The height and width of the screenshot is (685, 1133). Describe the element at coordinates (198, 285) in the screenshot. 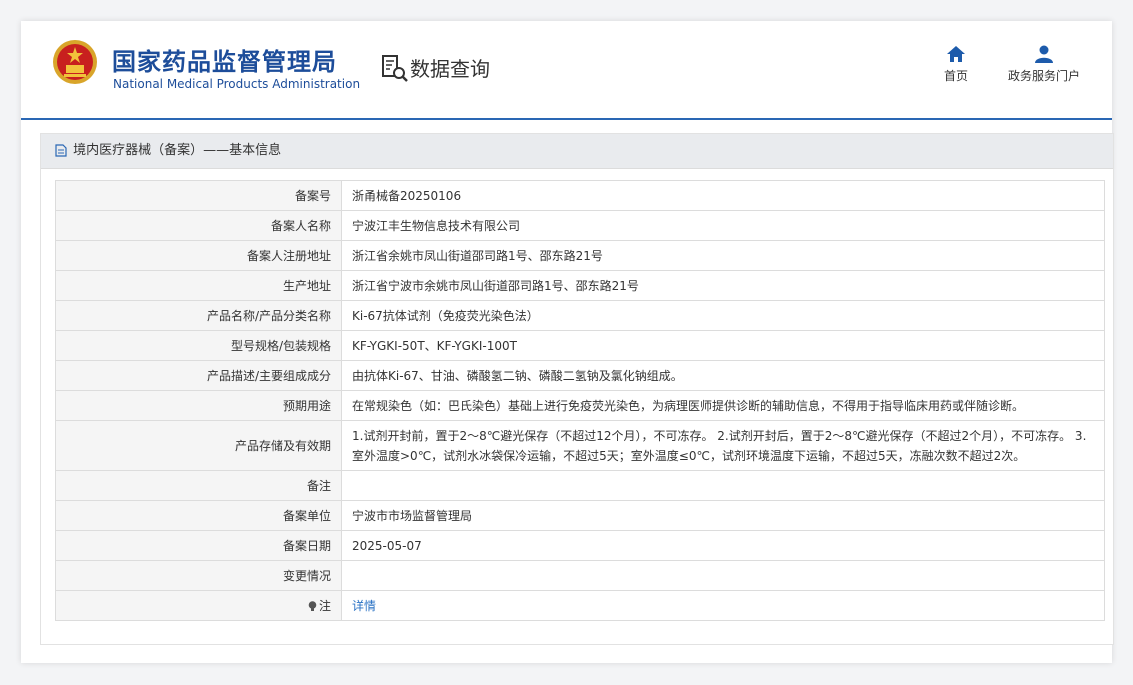

I see `field-label: 生产地址` at that location.